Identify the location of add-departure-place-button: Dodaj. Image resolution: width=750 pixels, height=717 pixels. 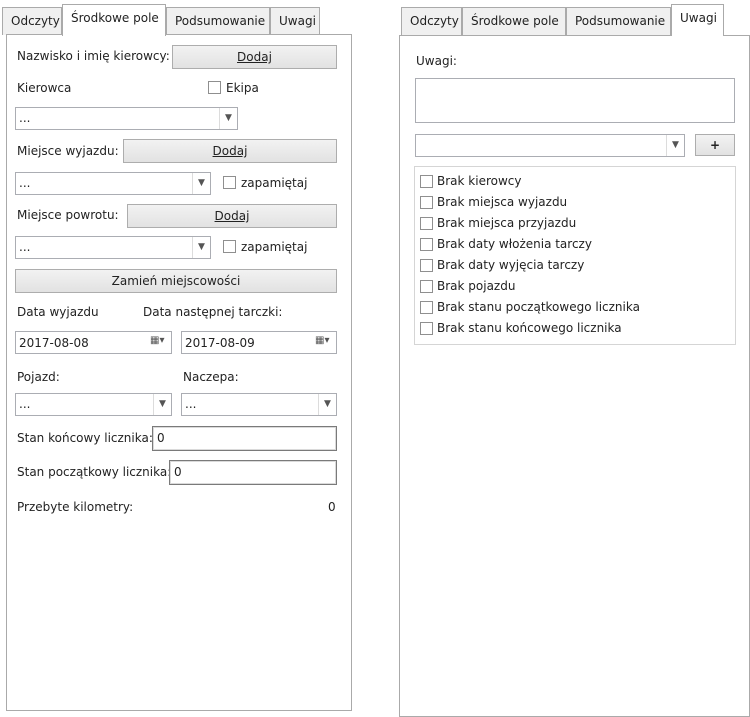
(230, 151).